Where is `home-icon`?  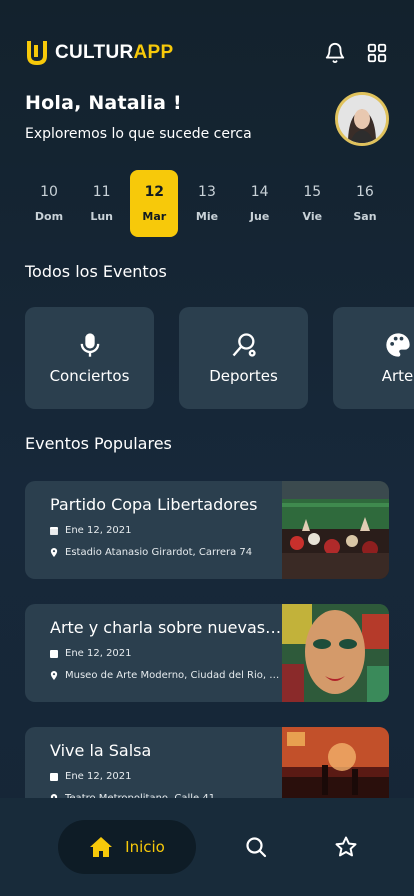 home-icon is located at coordinates (101, 847).